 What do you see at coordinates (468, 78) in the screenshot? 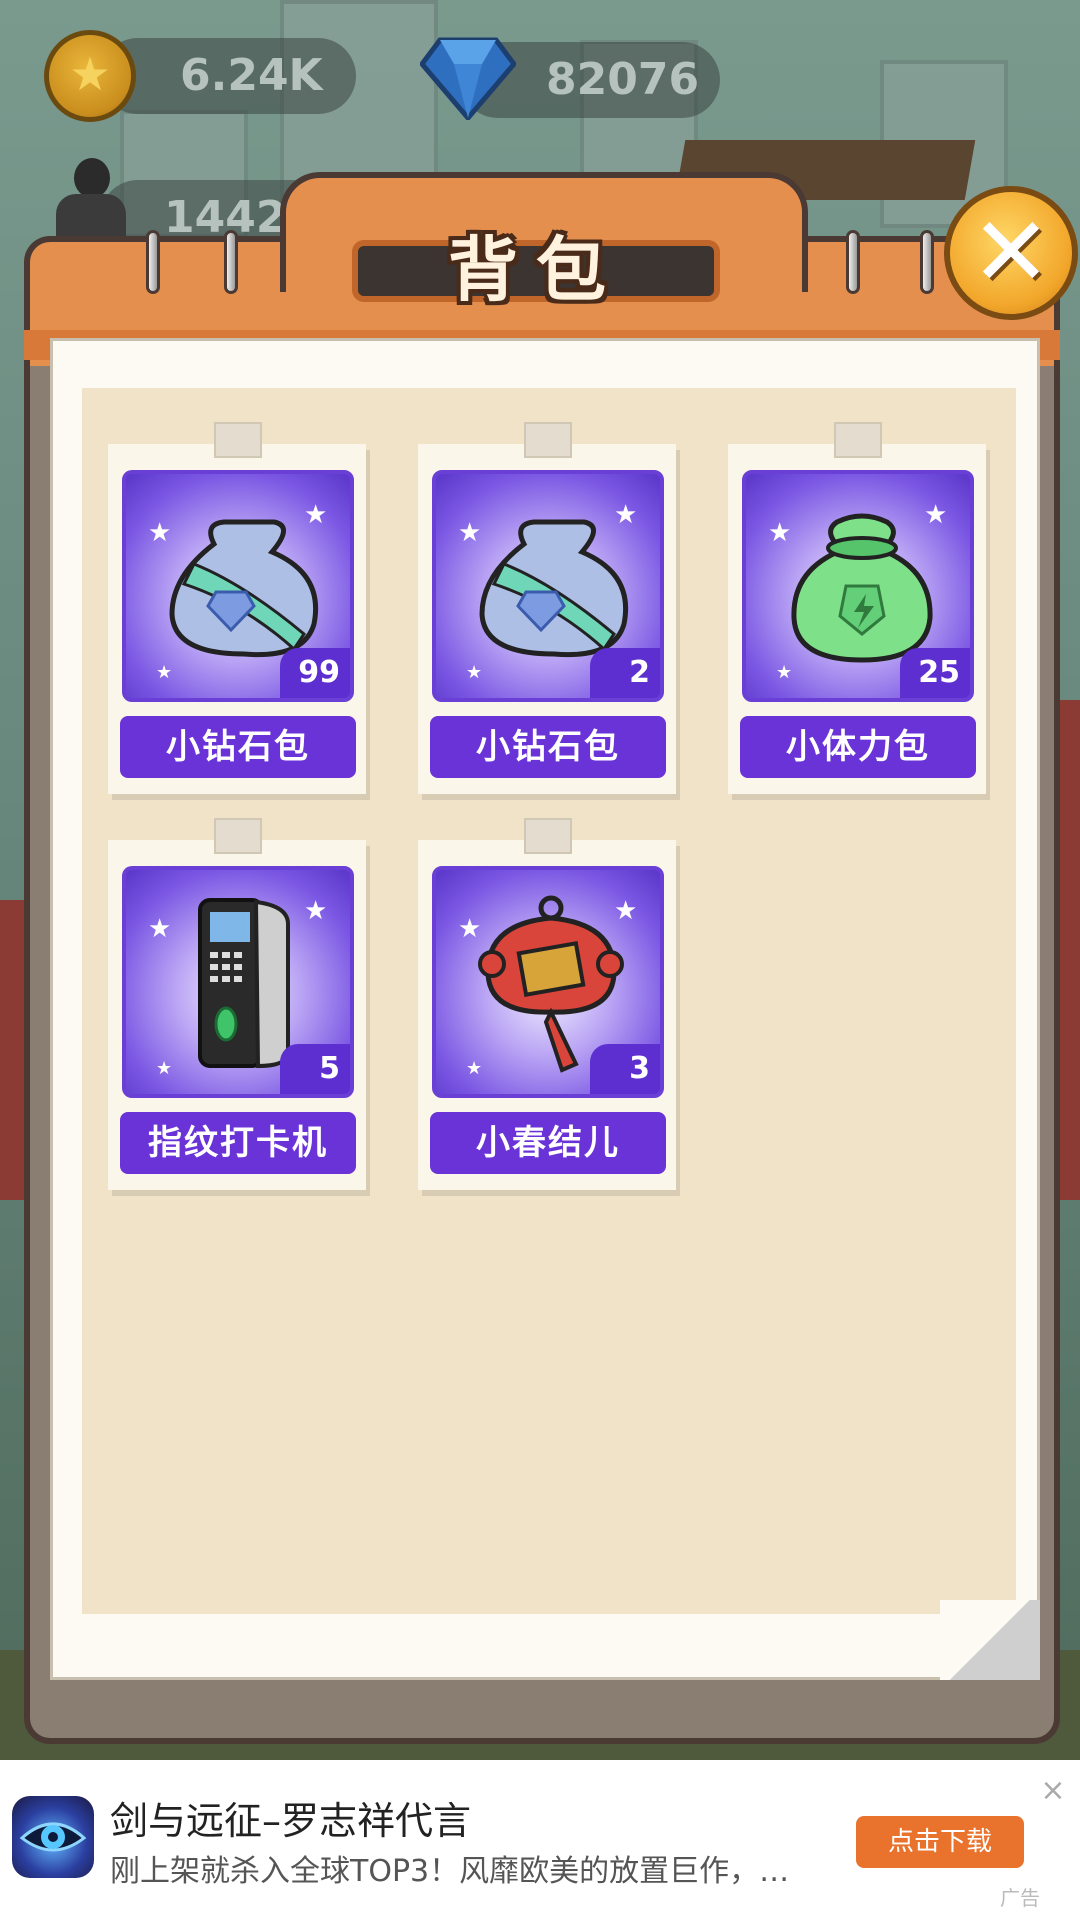
I see `gem-icon` at bounding box center [468, 78].